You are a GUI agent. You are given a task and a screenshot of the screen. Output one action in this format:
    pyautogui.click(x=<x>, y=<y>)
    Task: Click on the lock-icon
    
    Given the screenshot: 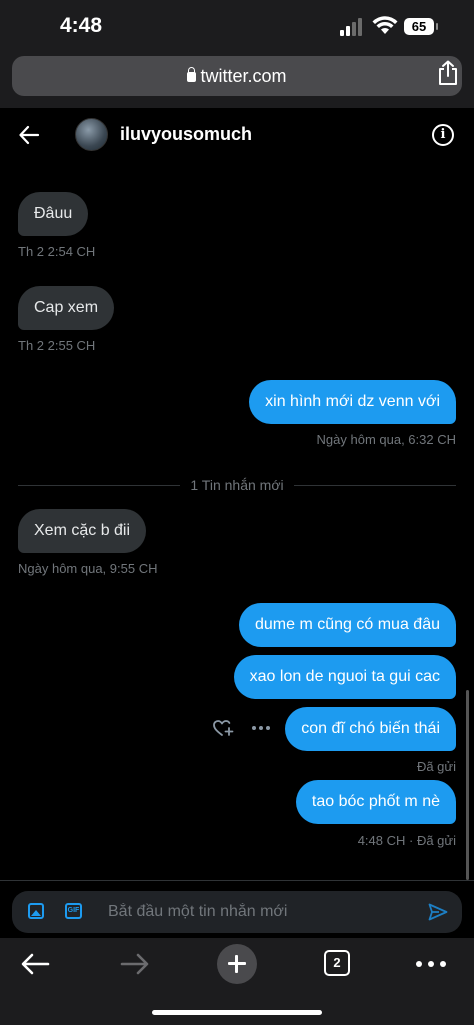 What is the action you would take?
    pyautogui.click(x=192, y=74)
    